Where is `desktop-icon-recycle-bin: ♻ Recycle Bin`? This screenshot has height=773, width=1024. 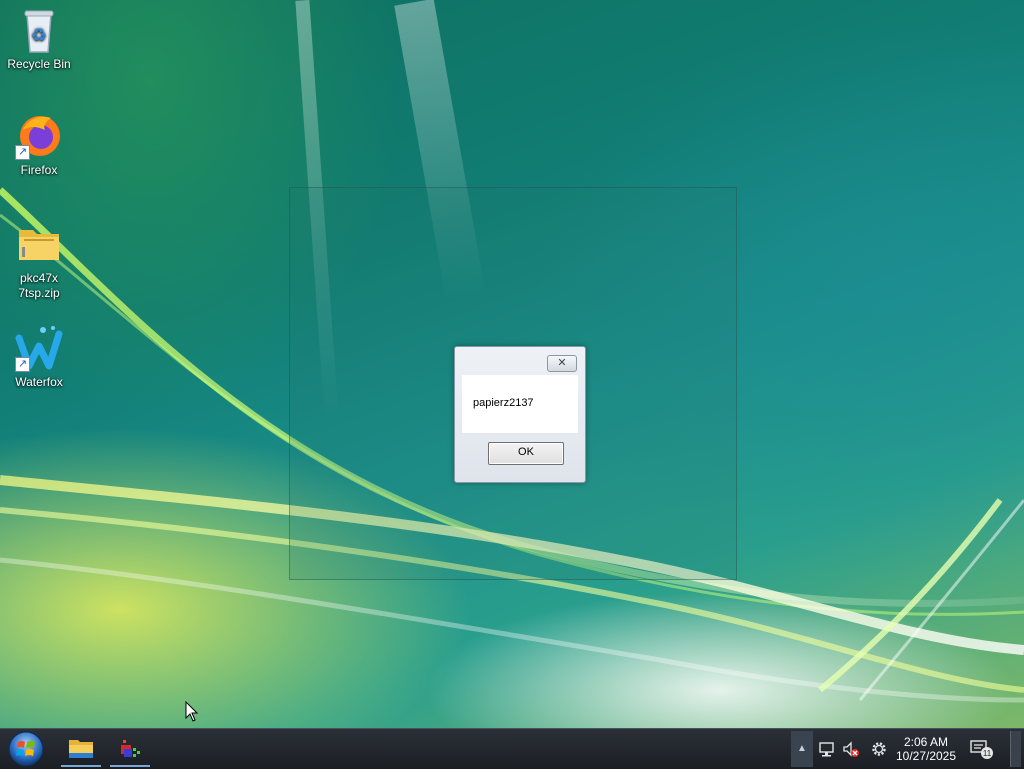
desktop-icon-recycle-bin: ♻ Recycle Bin is located at coordinates (39, 39).